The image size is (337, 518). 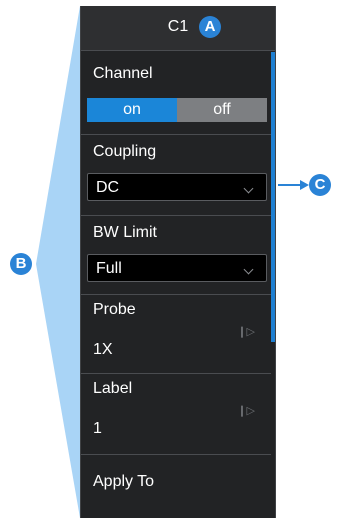 I want to click on probe-value: 1X, so click(x=103, y=349).